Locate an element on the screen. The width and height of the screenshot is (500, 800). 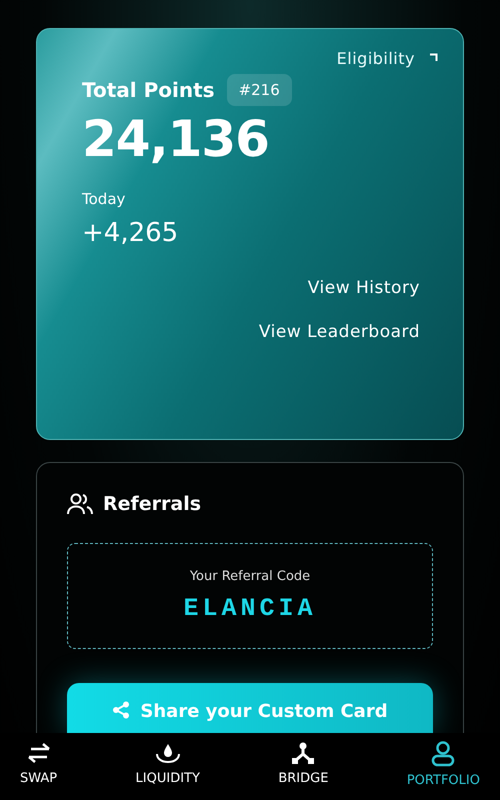
total-points-value: 24,136 is located at coordinates (176, 139).